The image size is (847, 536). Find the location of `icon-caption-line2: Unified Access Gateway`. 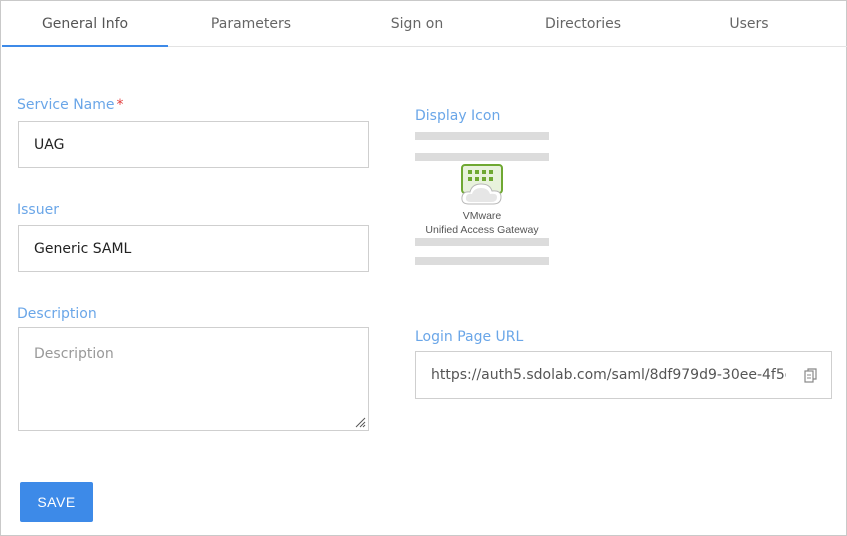

icon-caption-line2: Unified Access Gateway is located at coordinates (482, 230).